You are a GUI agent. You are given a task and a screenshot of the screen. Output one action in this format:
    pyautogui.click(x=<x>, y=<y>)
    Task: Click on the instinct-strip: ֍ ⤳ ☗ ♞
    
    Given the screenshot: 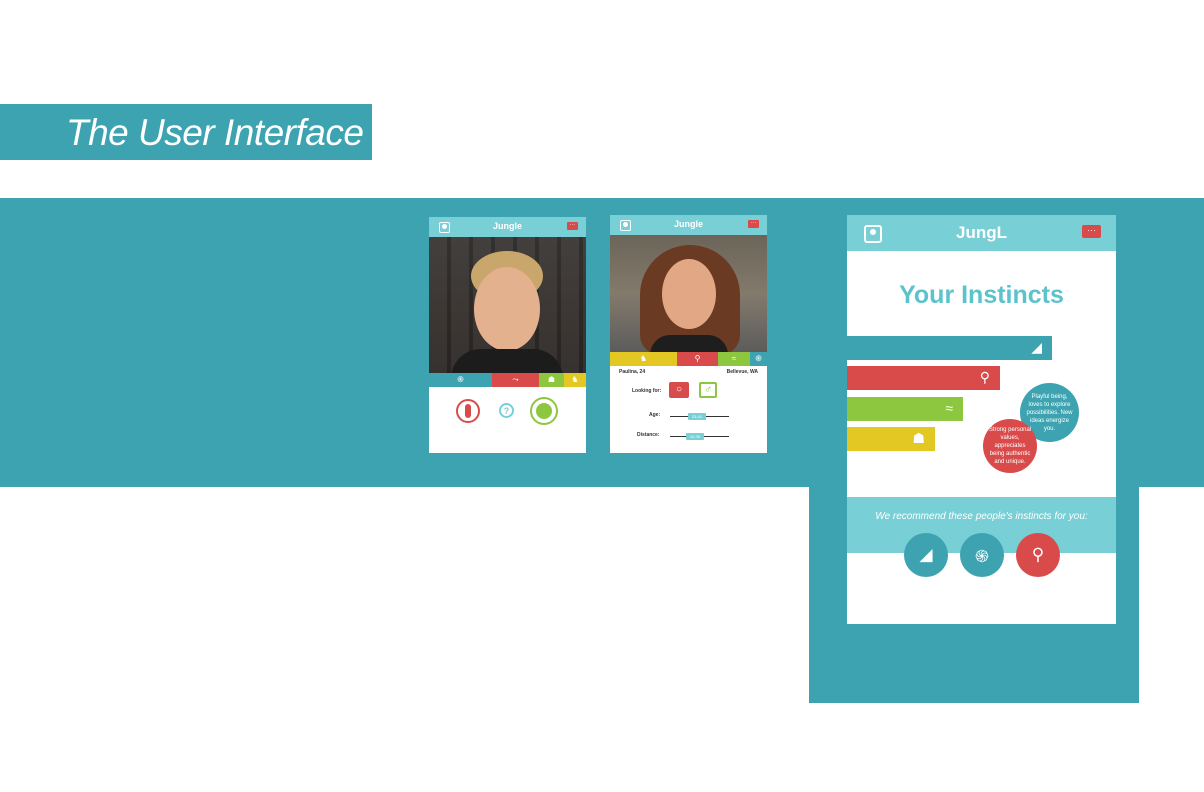 What is the action you would take?
    pyautogui.click(x=507, y=380)
    